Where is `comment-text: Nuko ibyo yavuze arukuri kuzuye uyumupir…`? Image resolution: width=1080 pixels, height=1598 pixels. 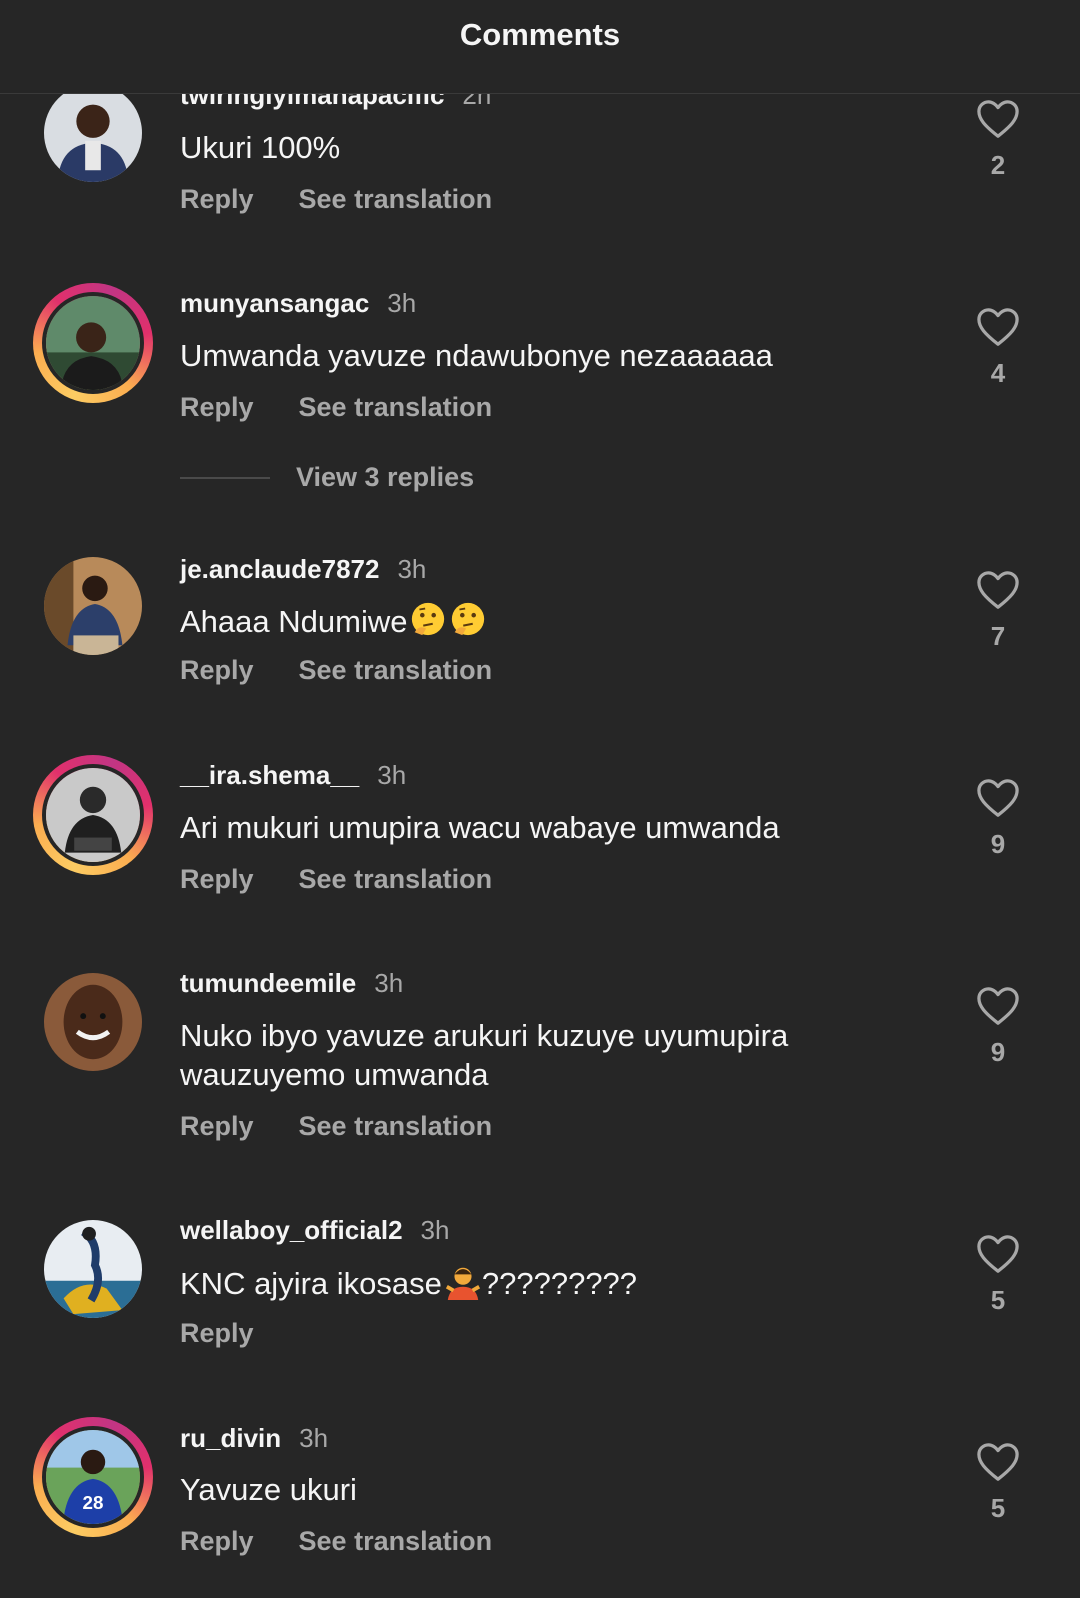
comment-text: Nuko ibyo yavuze arukuri kuzuye uyumupir… is located at coordinates (484, 1055).